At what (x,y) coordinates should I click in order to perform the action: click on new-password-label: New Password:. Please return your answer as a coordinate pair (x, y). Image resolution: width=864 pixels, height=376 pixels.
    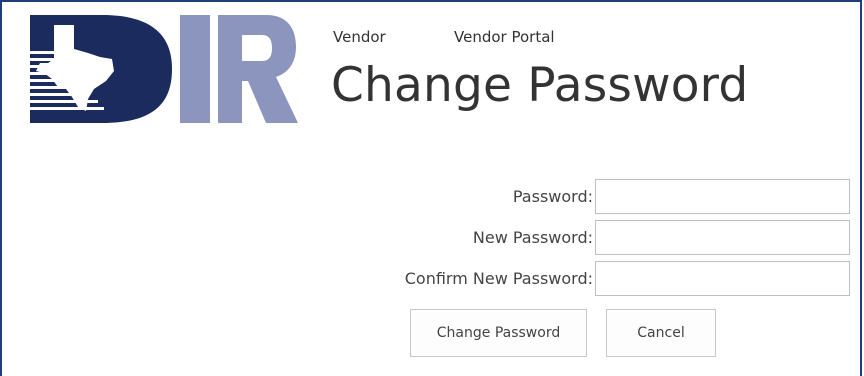
    Looking at the image, I should click on (532, 237).